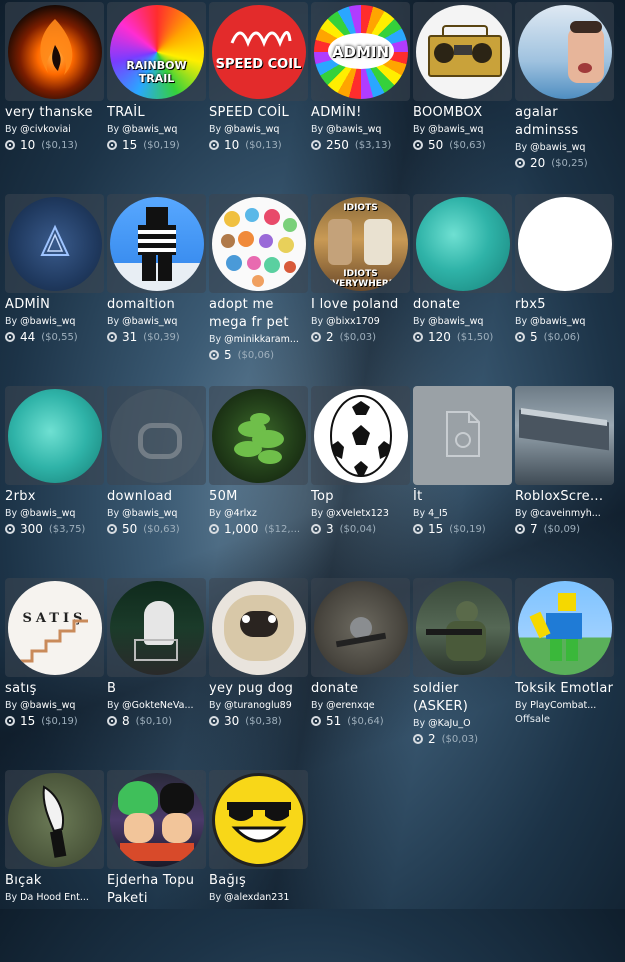 The height and width of the screenshot is (962, 625). Describe the element at coordinates (156, 890) in the screenshot. I see `item-name: Ejderha Topu Paketi` at that location.